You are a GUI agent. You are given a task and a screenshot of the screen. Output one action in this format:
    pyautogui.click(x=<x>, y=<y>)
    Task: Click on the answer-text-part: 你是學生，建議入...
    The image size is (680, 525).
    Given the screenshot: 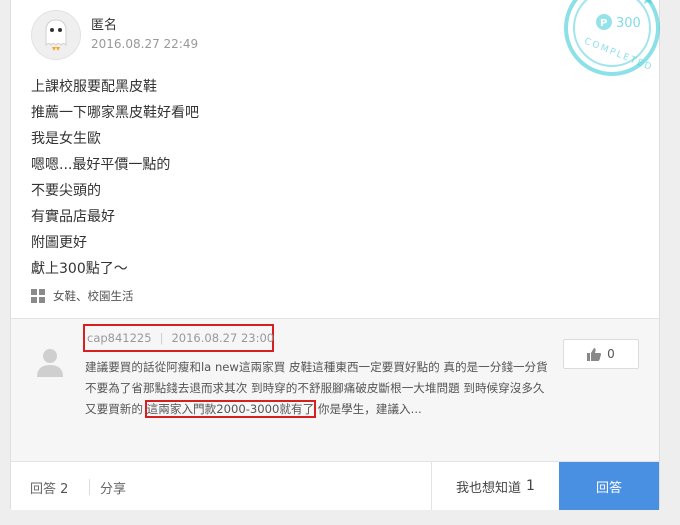 What is the action you would take?
    pyautogui.click(x=368, y=409)
    